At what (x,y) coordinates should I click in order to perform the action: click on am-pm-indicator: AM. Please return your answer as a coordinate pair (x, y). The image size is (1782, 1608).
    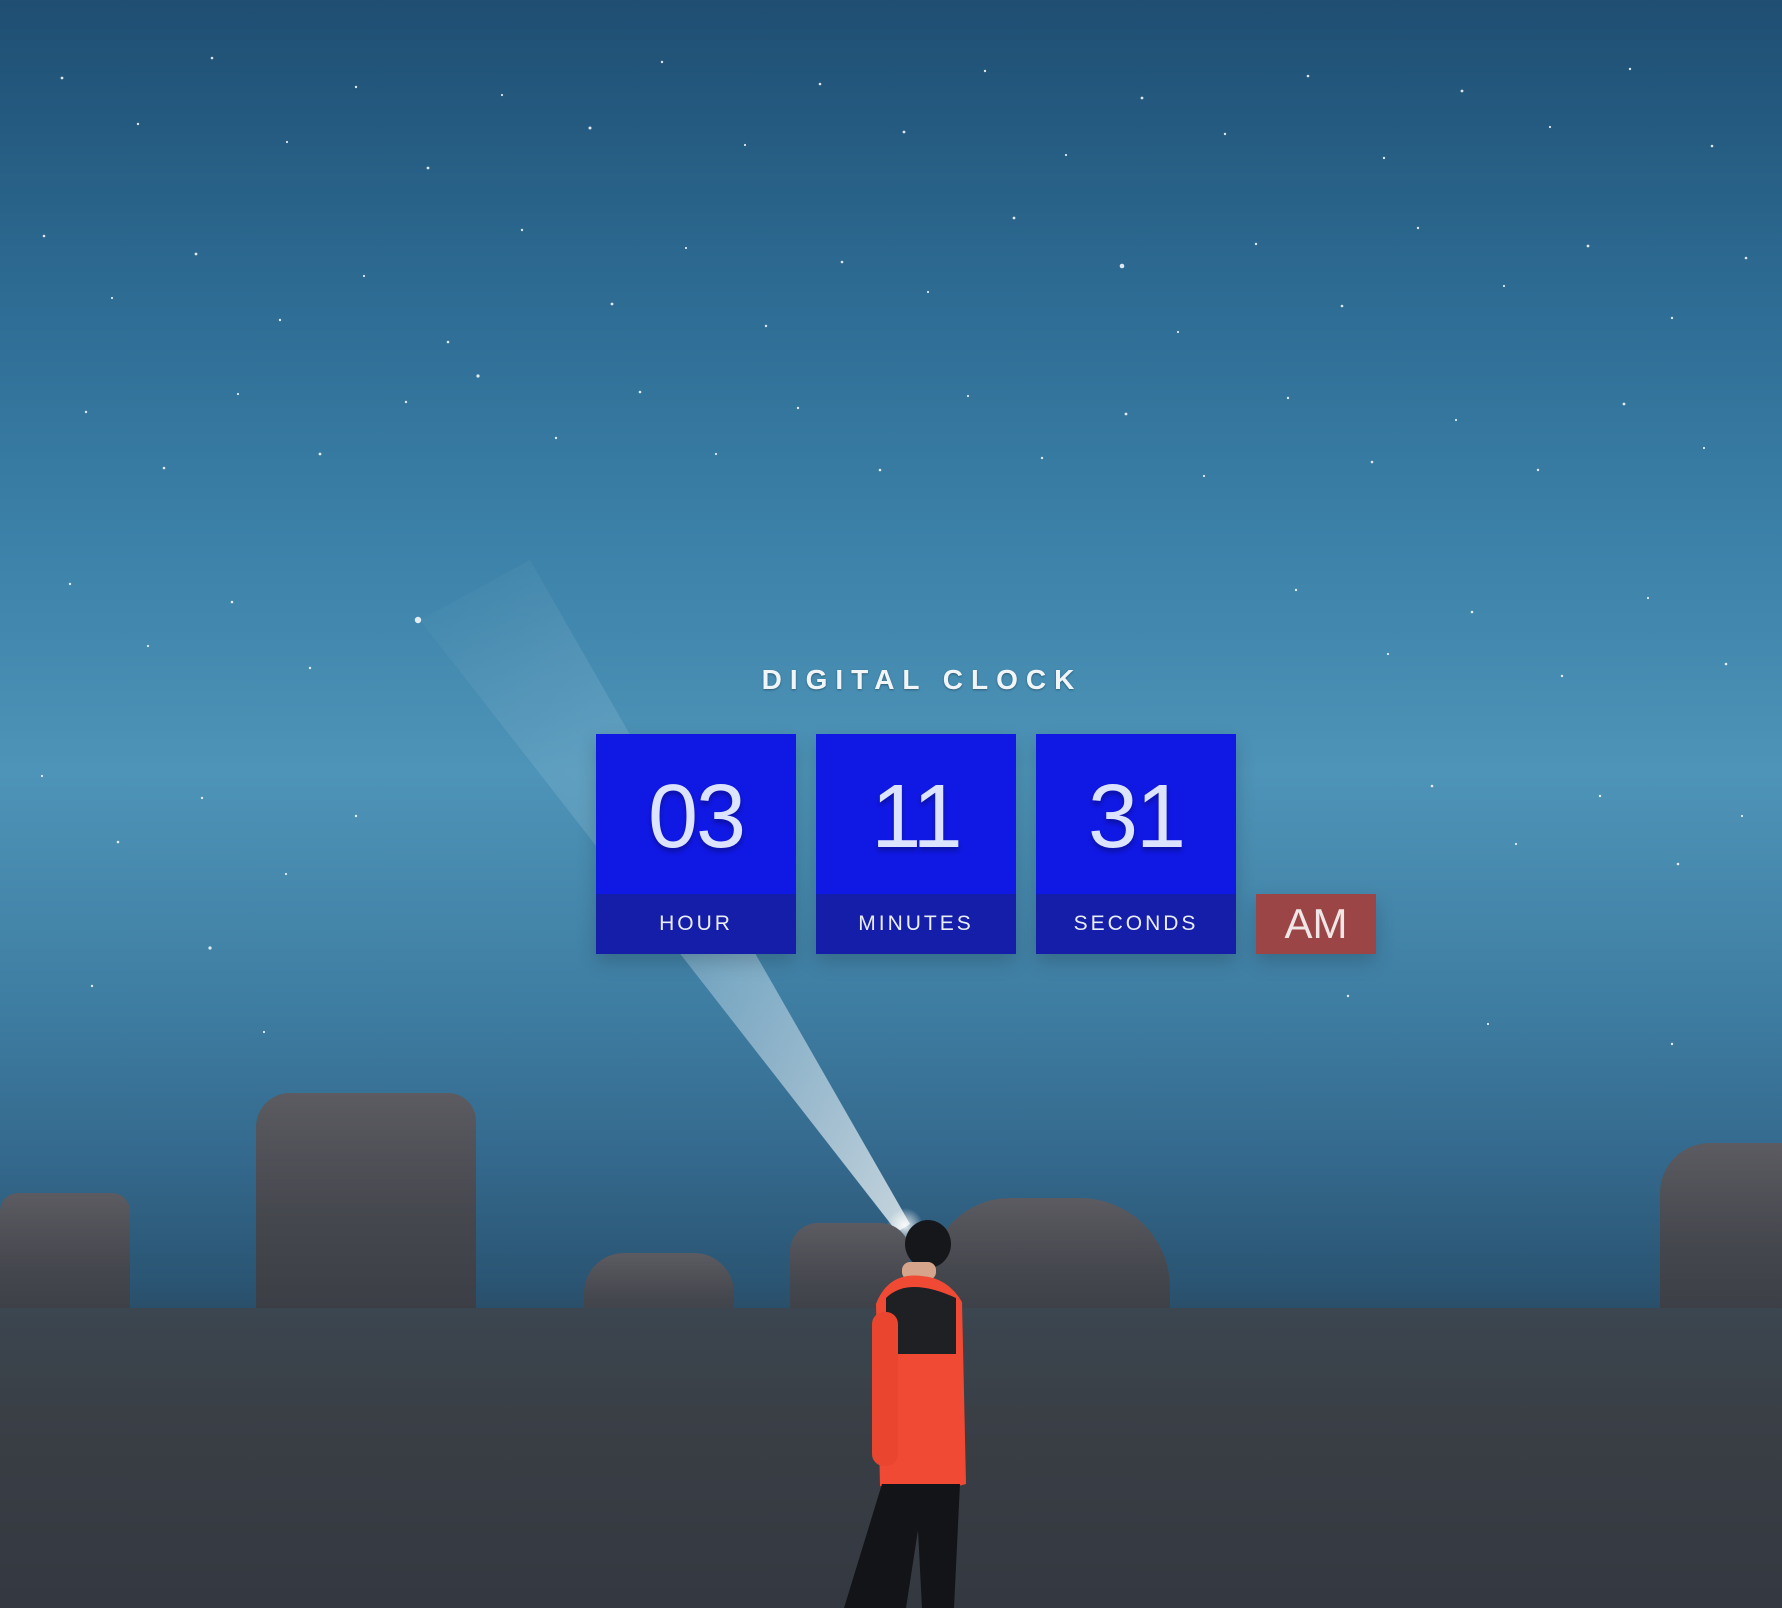
    Looking at the image, I should click on (1316, 924).